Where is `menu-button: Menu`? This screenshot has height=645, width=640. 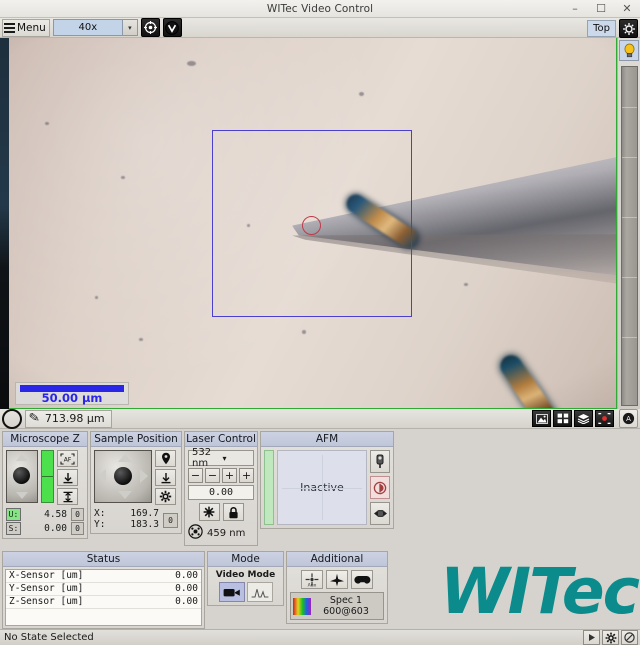
menu-button: Menu is located at coordinates (26, 27).